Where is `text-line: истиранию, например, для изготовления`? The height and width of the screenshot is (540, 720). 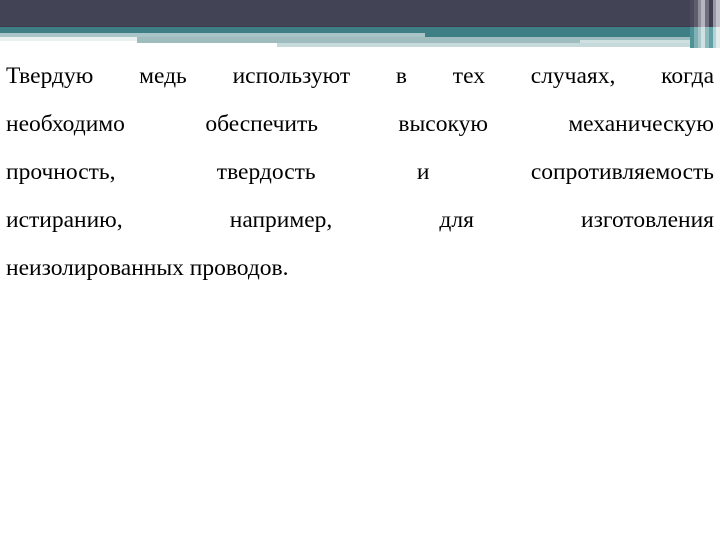 text-line: истиранию, например, для изготовления is located at coordinates (360, 220).